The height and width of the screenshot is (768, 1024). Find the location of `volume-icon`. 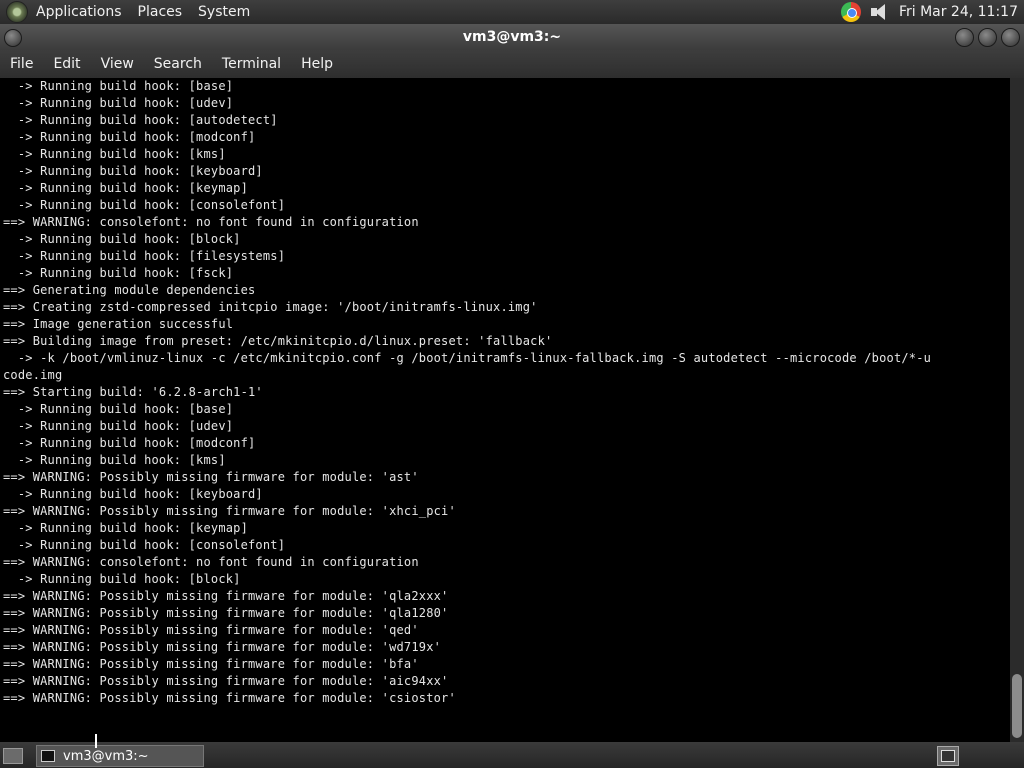

volume-icon is located at coordinates (880, 12).